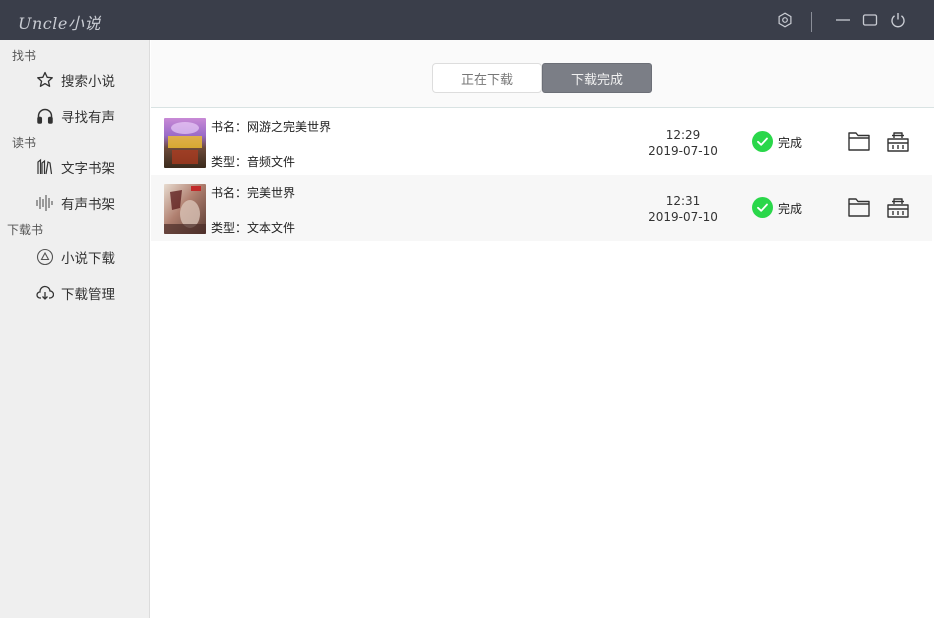 This screenshot has height=618, width=934. What do you see at coordinates (811, 22) in the screenshot?
I see `titlebar-divider` at bounding box center [811, 22].